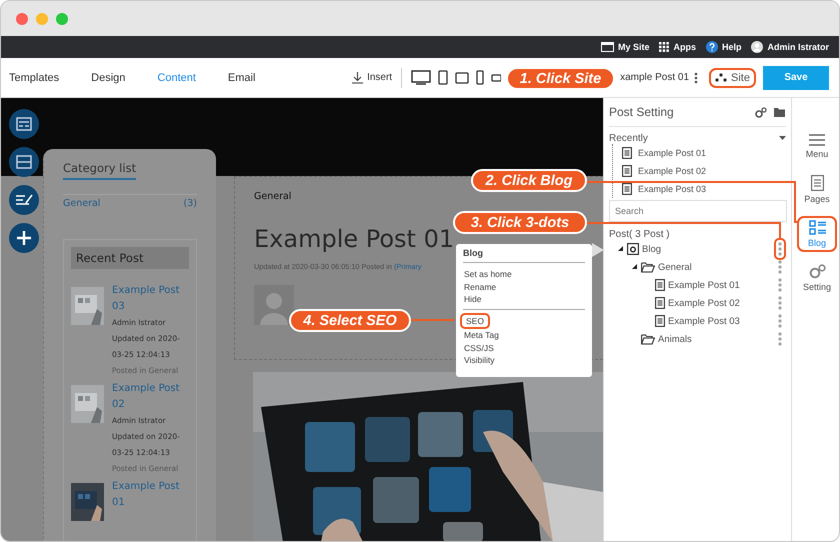 The image size is (840, 542). I want to click on phone-icon, so click(480, 77).